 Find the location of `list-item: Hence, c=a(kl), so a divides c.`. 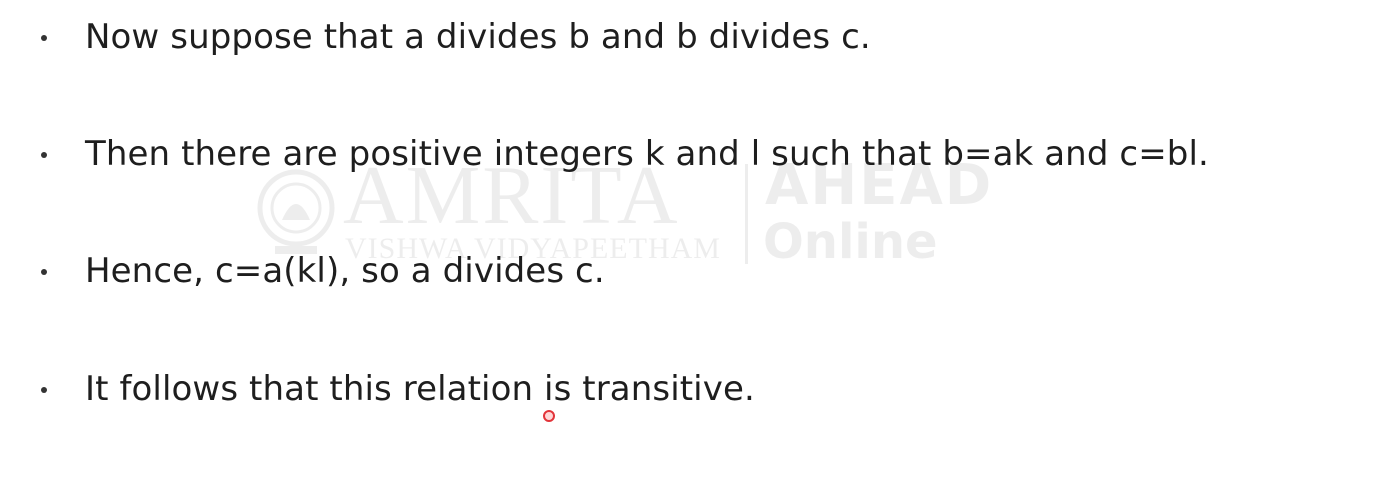

list-item: Hence, c=a(kl), so a divides c. is located at coordinates (694, 272).